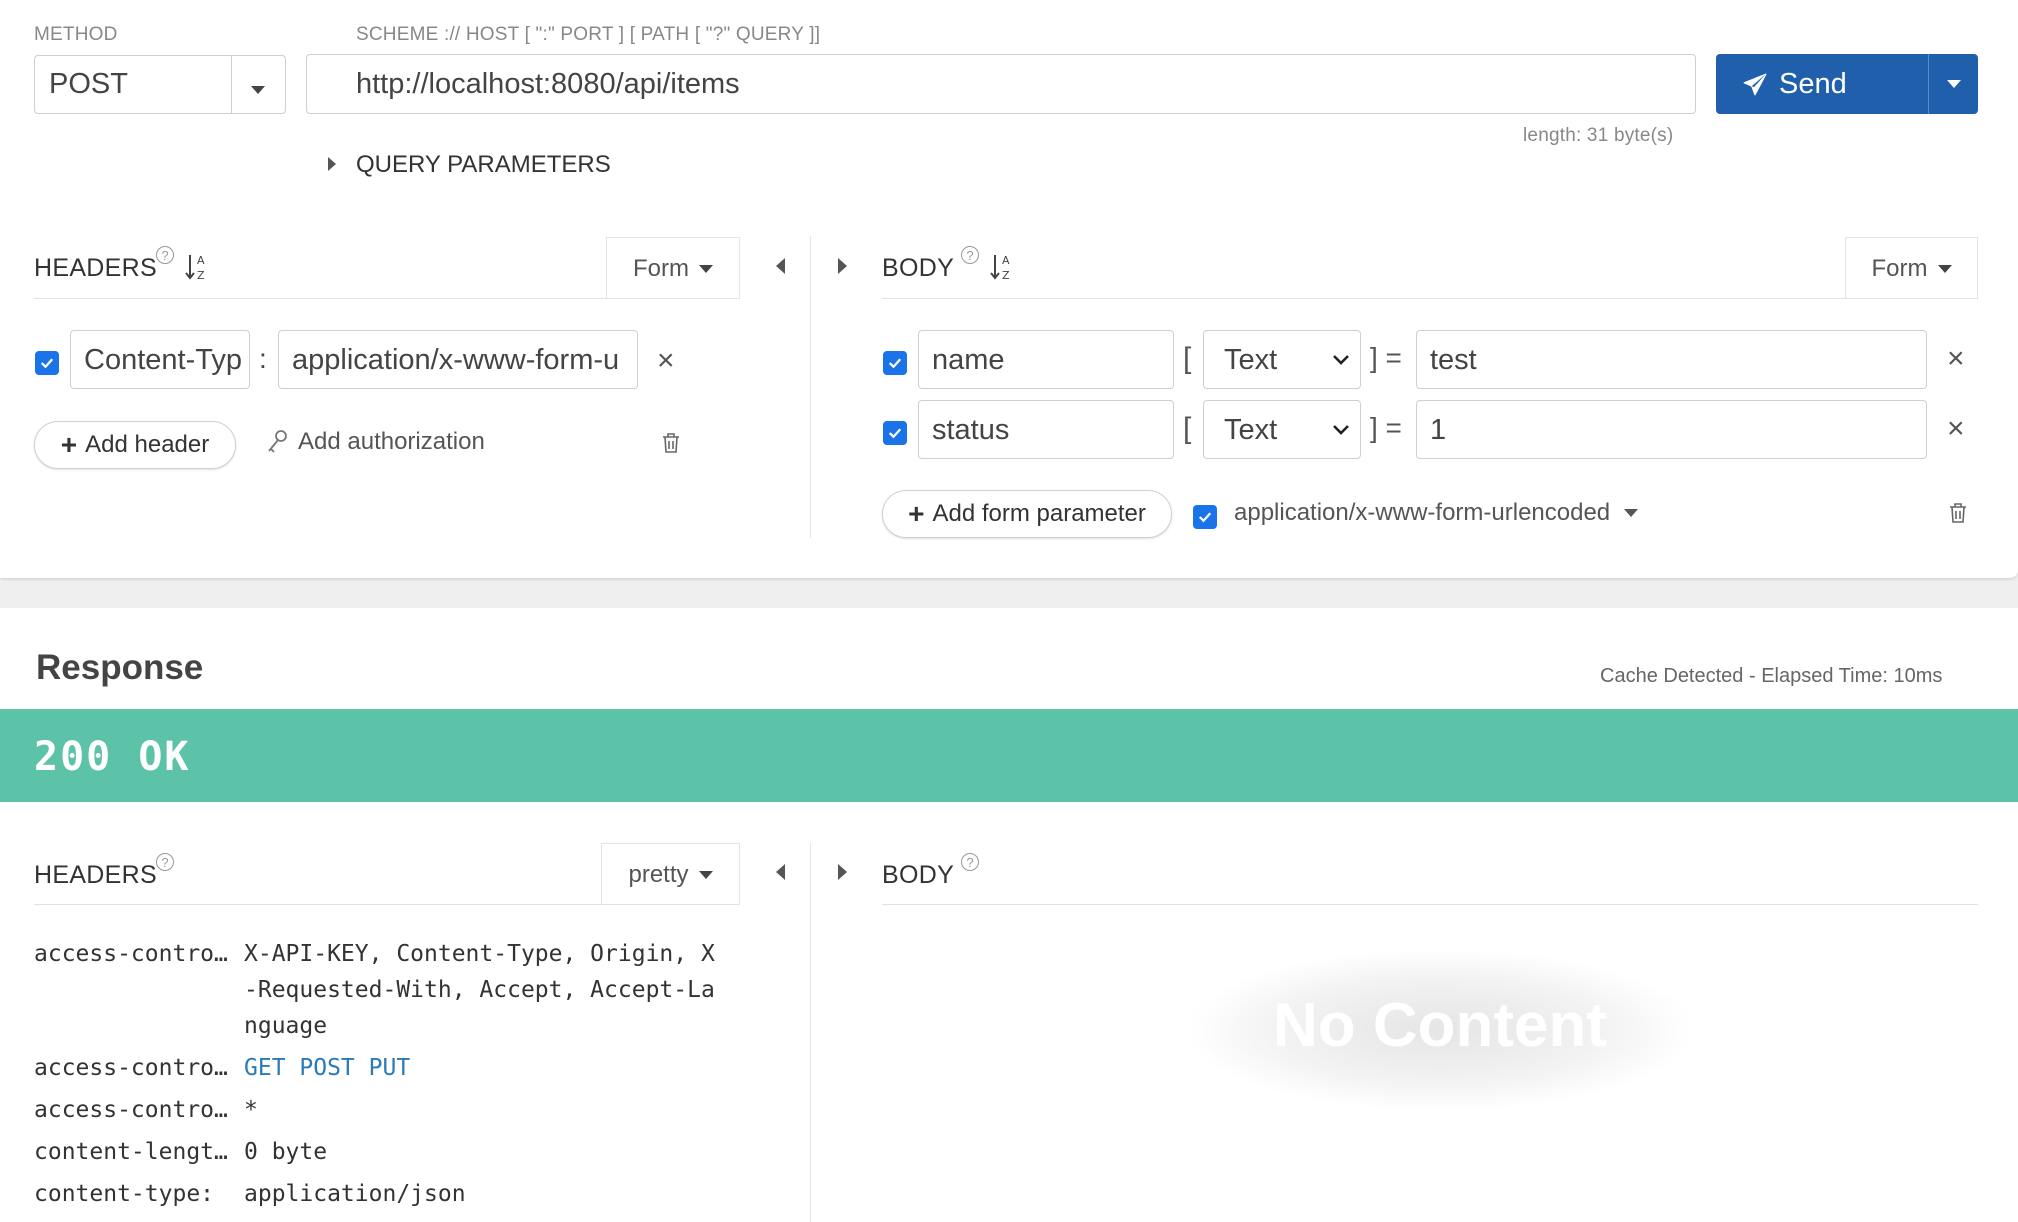 The height and width of the screenshot is (1222, 2018). What do you see at coordinates (479, 954) in the screenshot?
I see `resp-header-value-line: X-API-KEY, Content-Type, Origin, X` at bounding box center [479, 954].